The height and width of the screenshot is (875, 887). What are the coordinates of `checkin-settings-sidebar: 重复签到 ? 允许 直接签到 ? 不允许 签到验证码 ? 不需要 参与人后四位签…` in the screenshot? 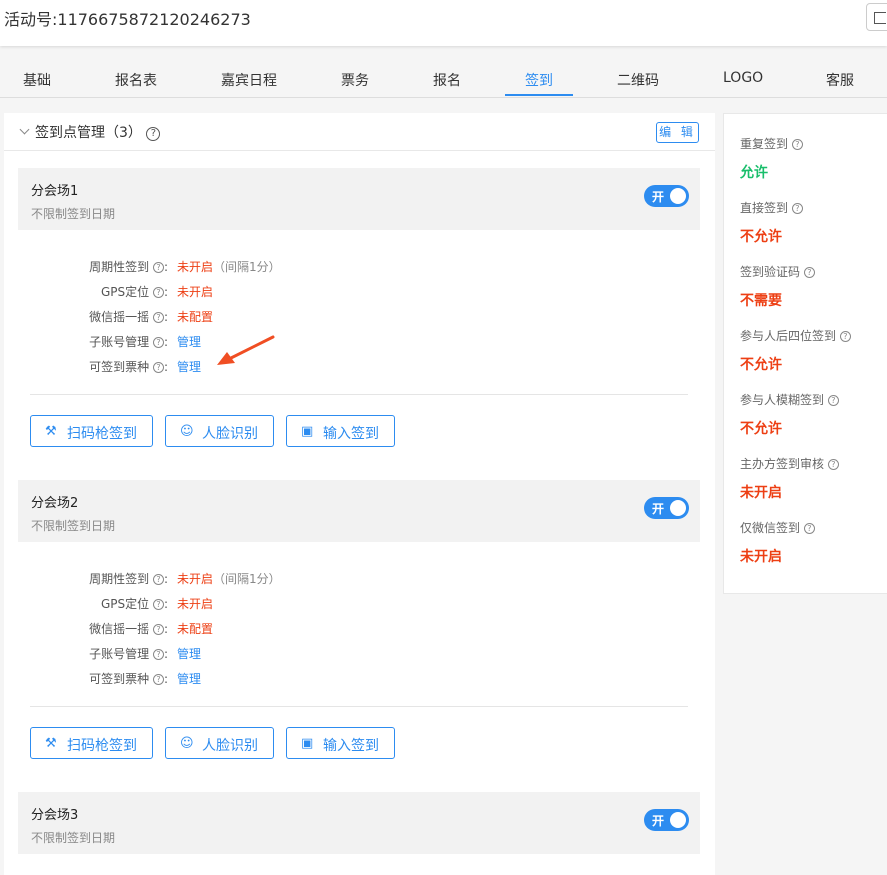 It's located at (805, 353).